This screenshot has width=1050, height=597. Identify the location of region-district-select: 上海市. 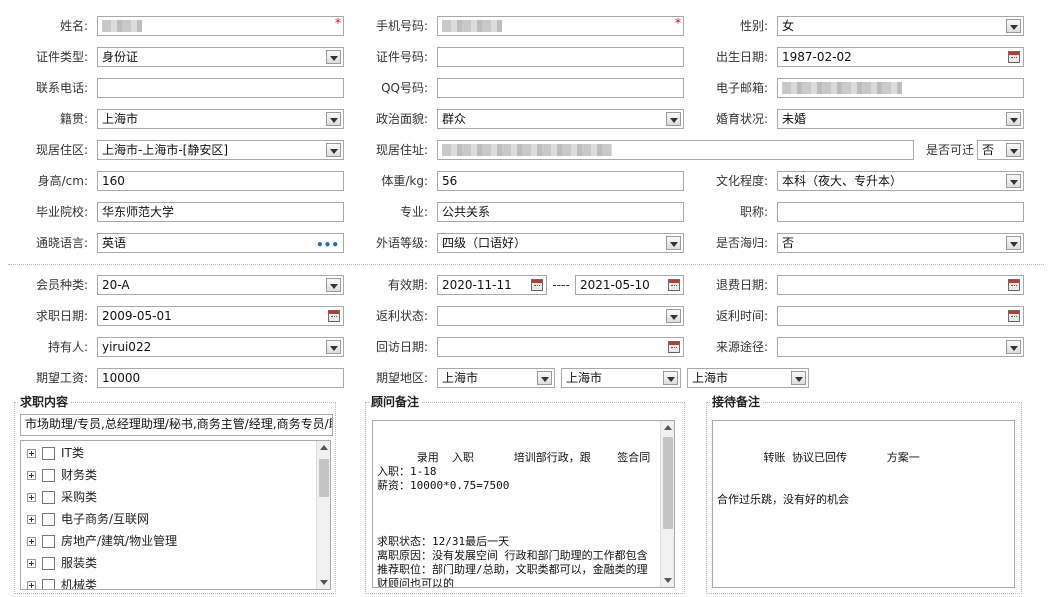
(748, 378).